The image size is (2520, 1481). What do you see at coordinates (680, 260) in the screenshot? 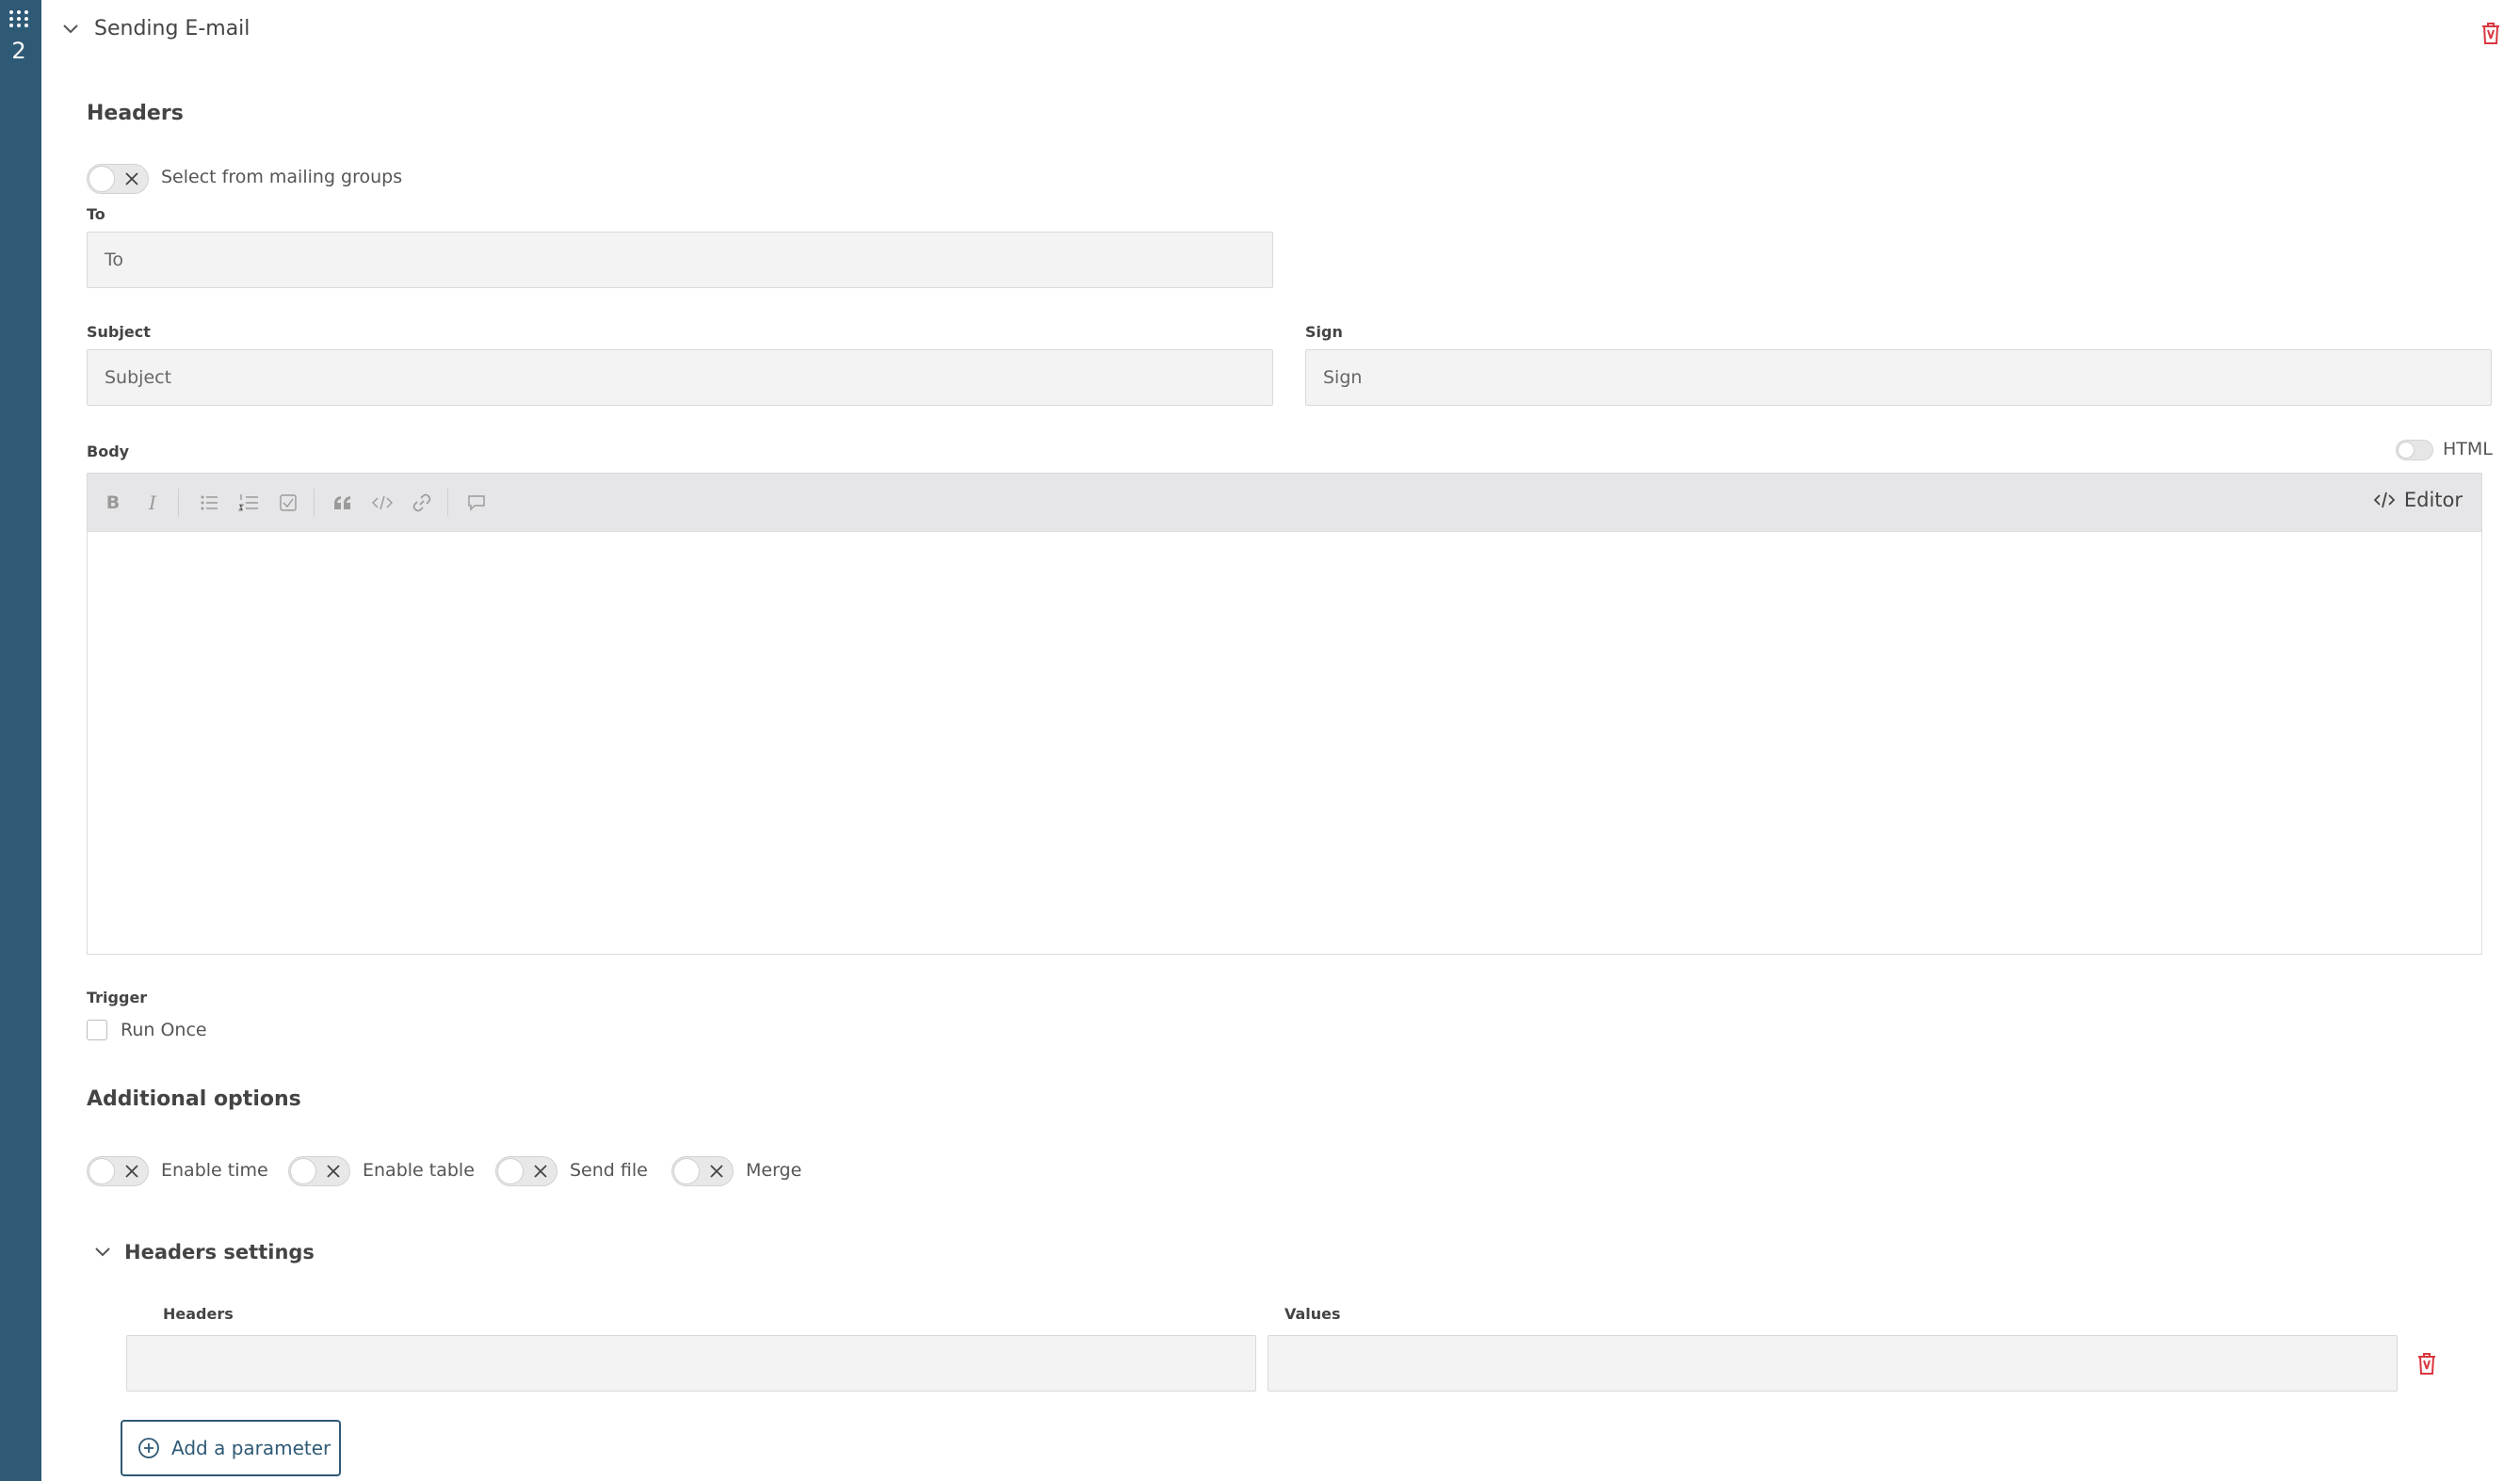
I see `to-input` at bounding box center [680, 260].